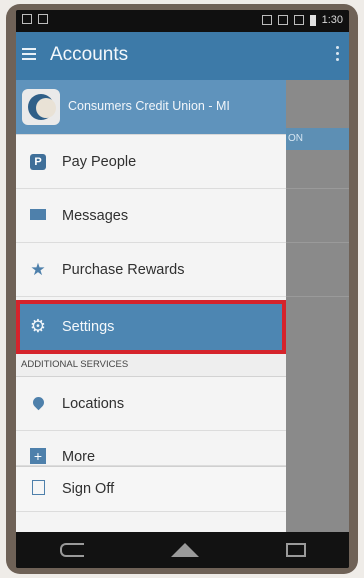 The height and width of the screenshot is (578, 364). Describe the element at coordinates (93, 403) in the screenshot. I see `drawer-item-label: Locations` at that location.